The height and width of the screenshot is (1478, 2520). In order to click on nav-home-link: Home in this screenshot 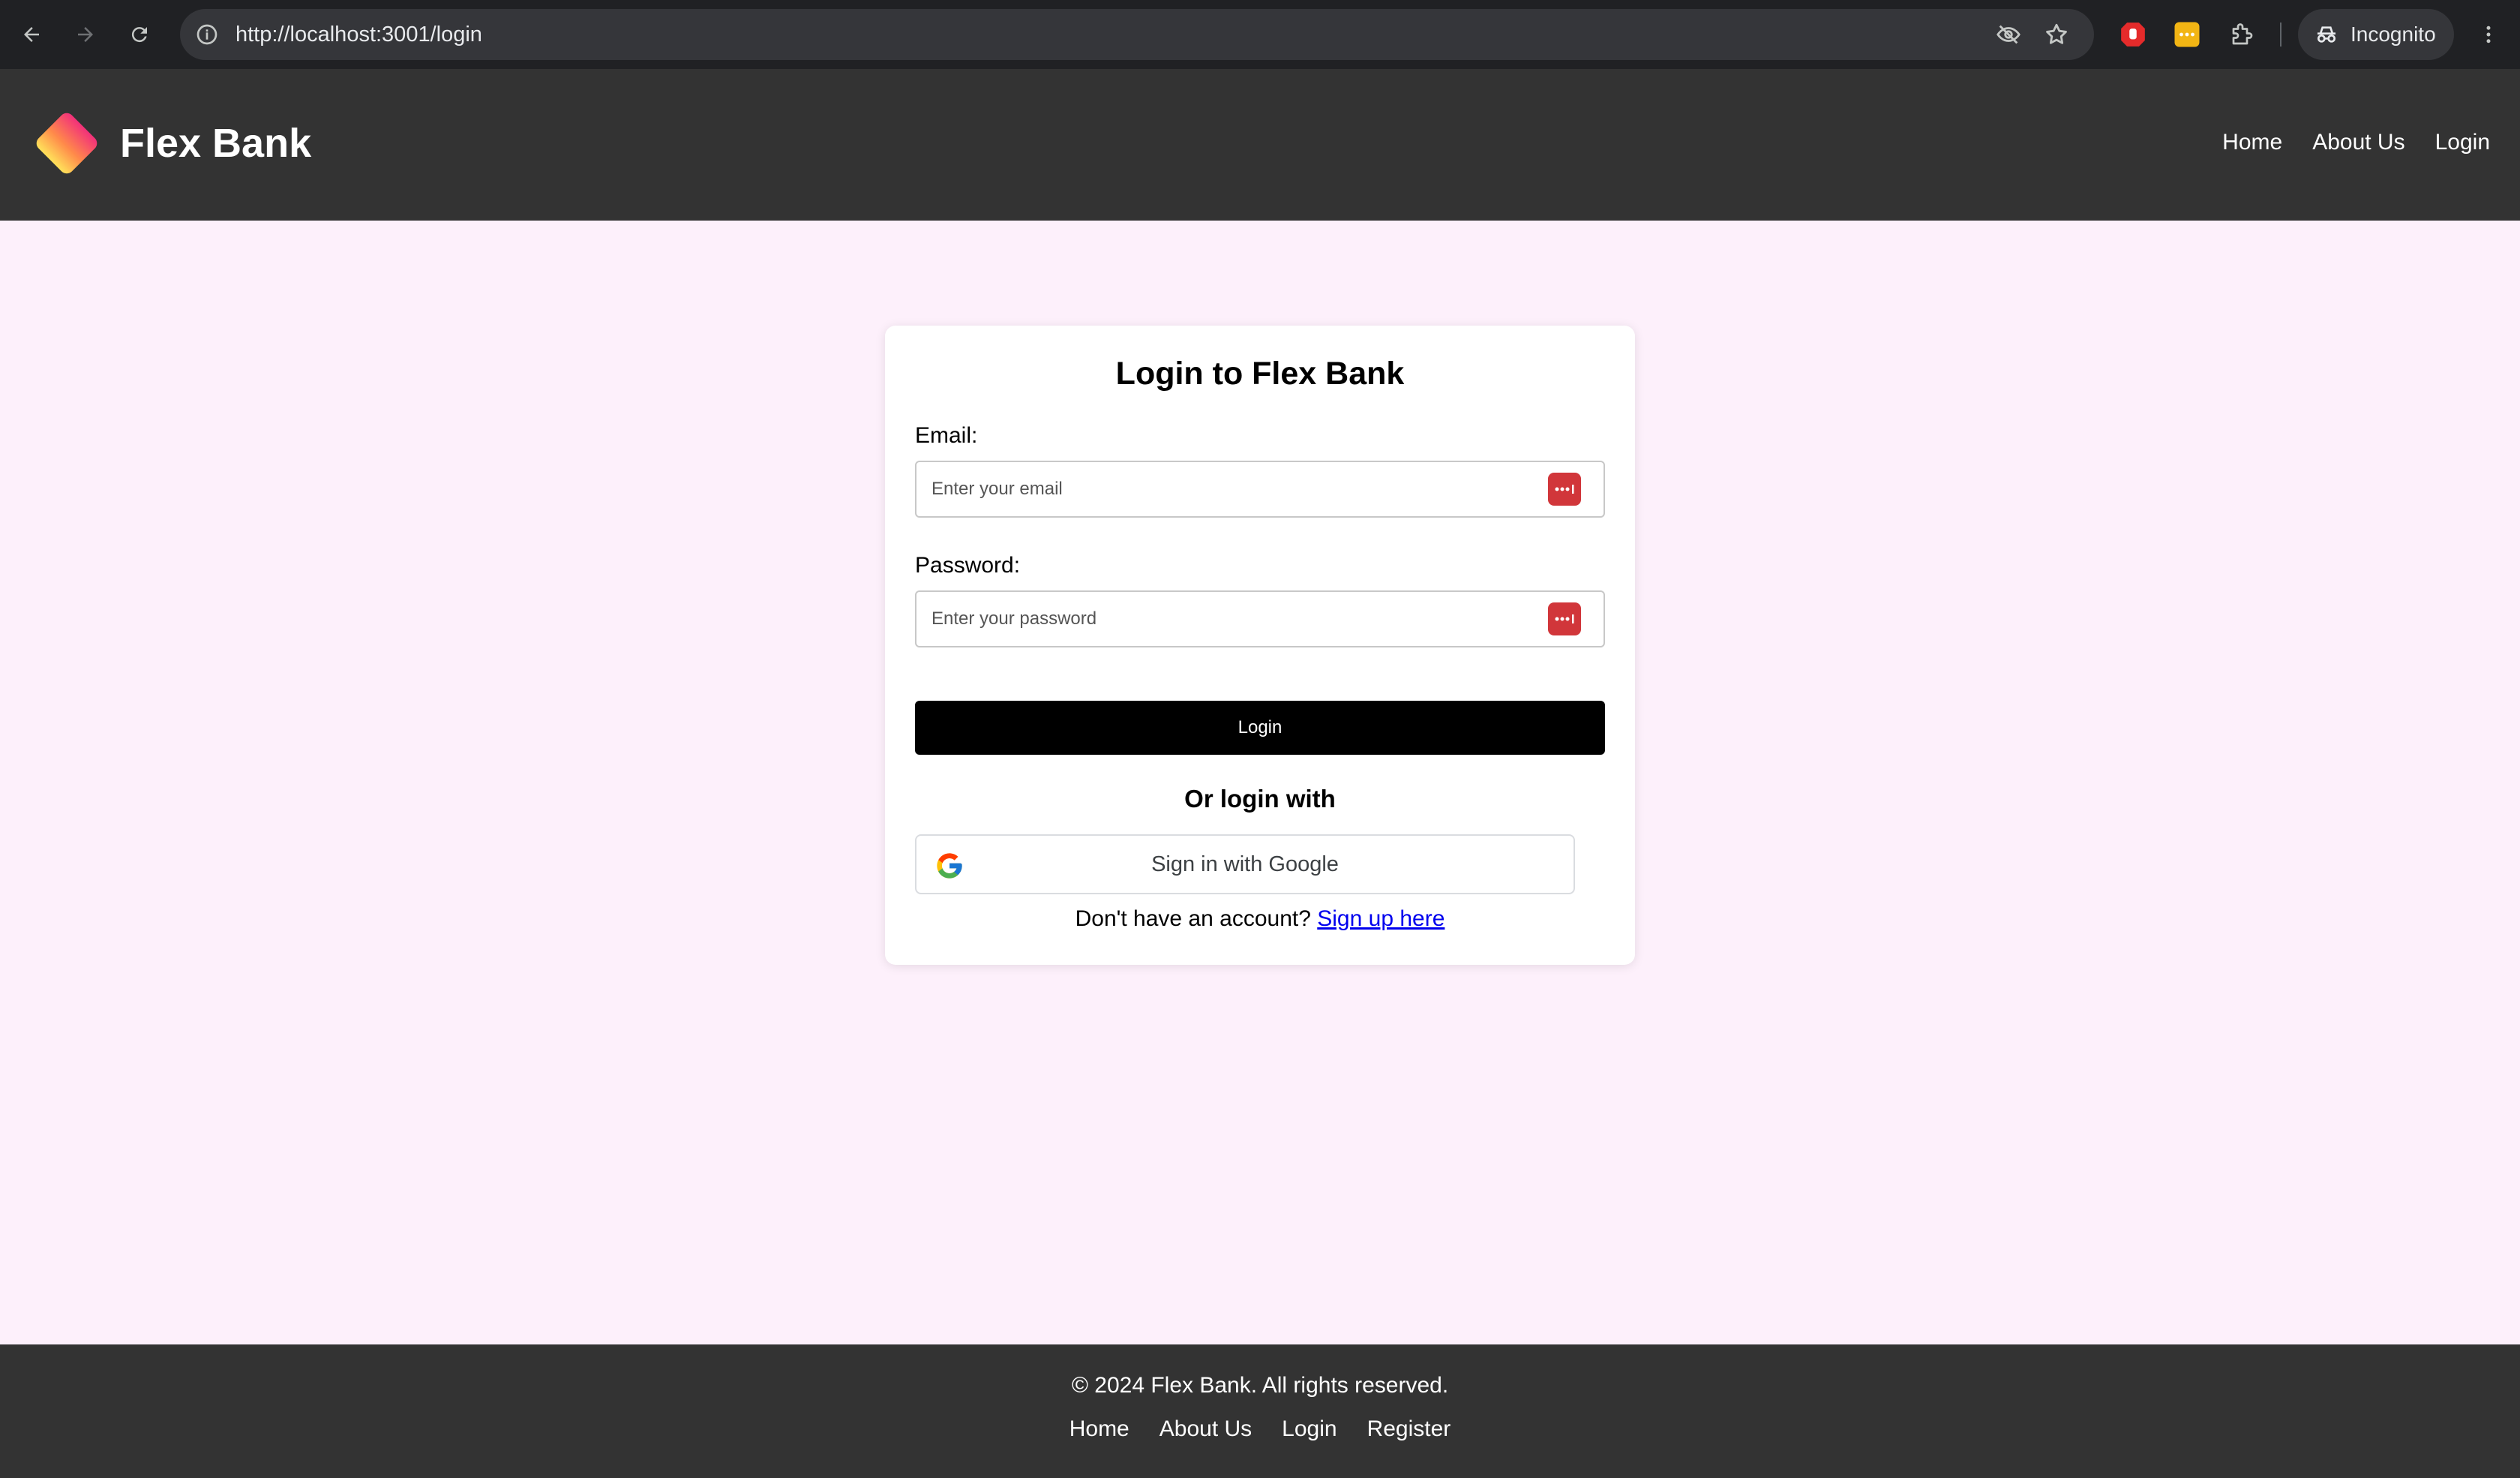, I will do `click(2252, 142)`.